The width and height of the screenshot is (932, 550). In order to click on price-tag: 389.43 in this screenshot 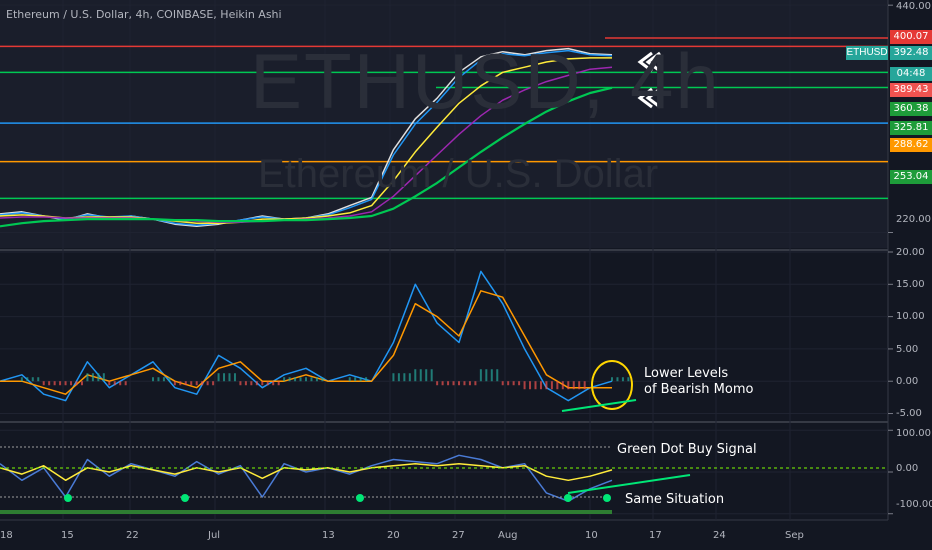, I will do `click(911, 90)`.